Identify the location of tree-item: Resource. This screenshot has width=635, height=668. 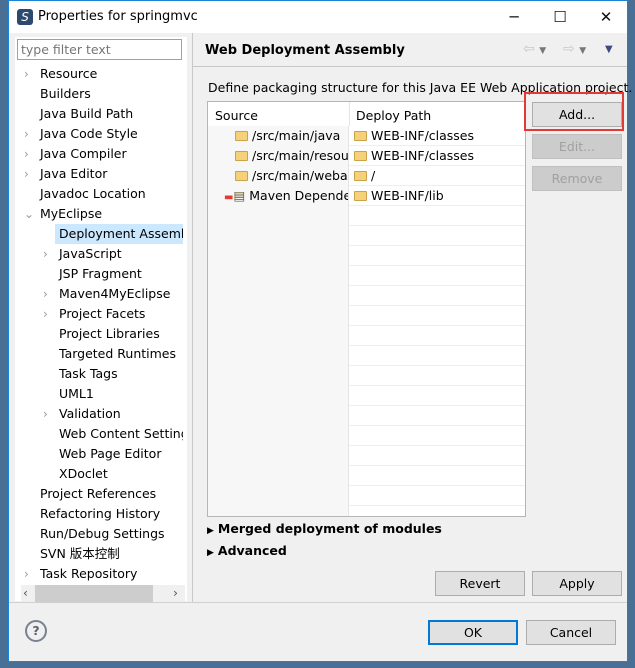
(109, 74).